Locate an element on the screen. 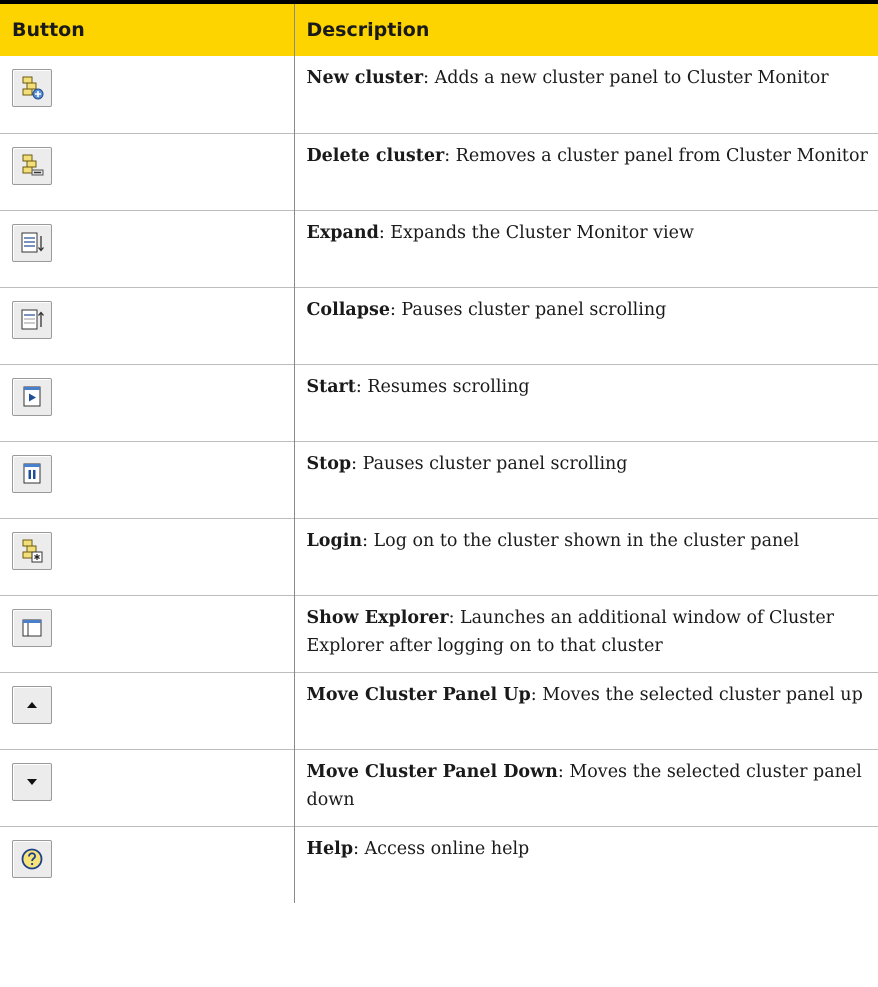 The height and width of the screenshot is (987, 878). table-row: Start: Resumes scrolling is located at coordinates (439, 402).